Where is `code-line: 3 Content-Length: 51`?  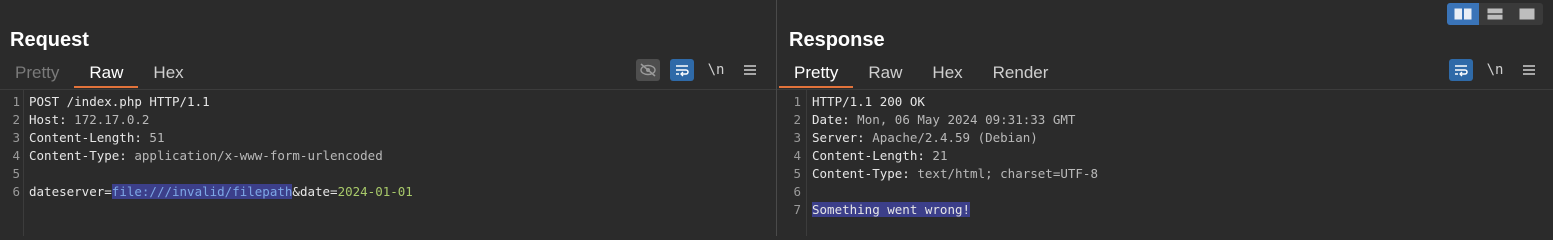 code-line: 3 Content-Length: 51 is located at coordinates (88, 137).